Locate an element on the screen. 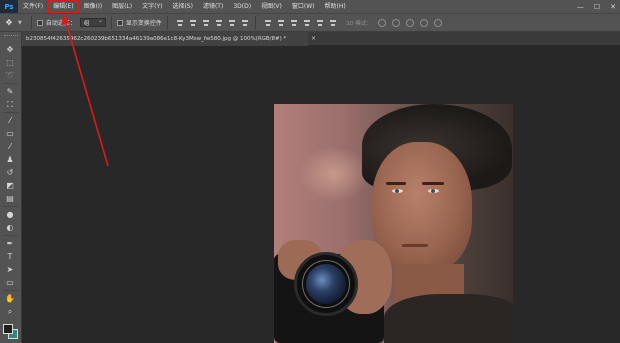 This screenshot has height=343, width=620. annotation-arrow is located at coordinates (85, 90).